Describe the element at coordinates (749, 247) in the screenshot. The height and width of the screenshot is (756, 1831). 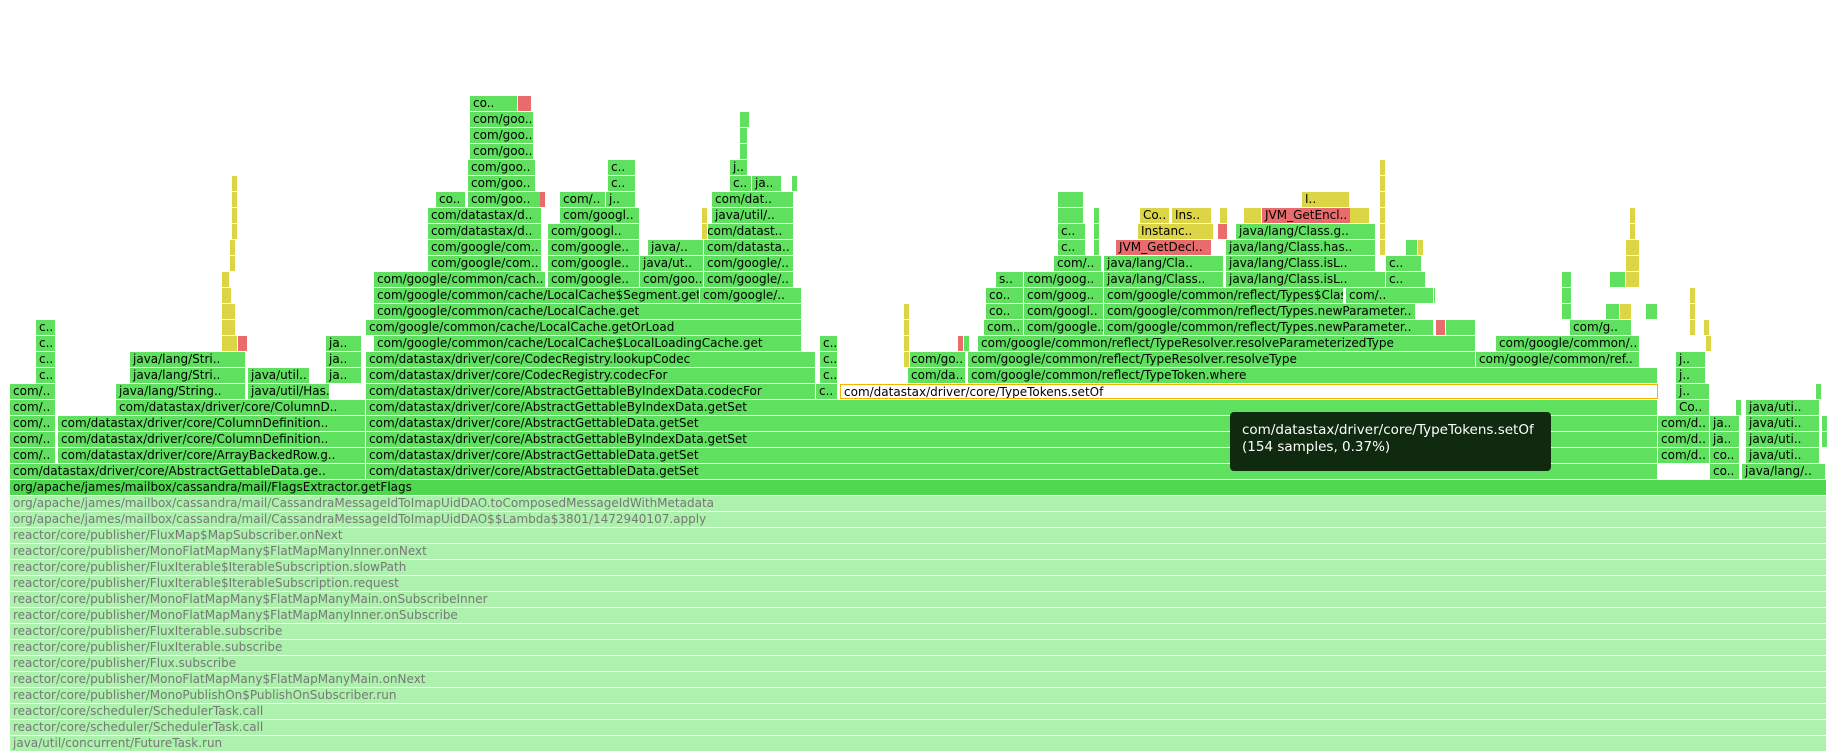
I see `stack-frame: com/datasta..` at that location.